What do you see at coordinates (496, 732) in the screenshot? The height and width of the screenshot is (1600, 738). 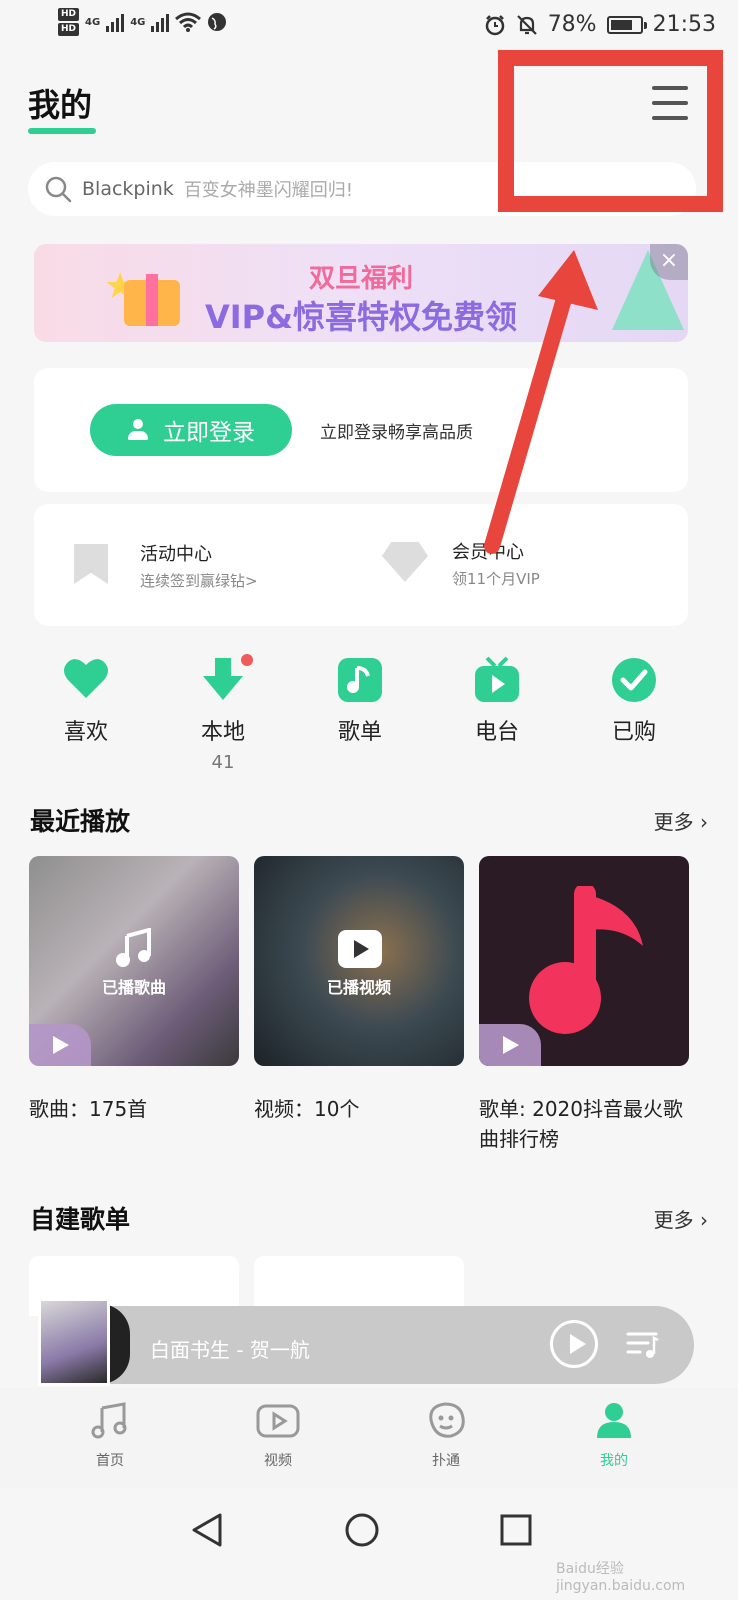 I see `shortcut-label: 电台` at bounding box center [496, 732].